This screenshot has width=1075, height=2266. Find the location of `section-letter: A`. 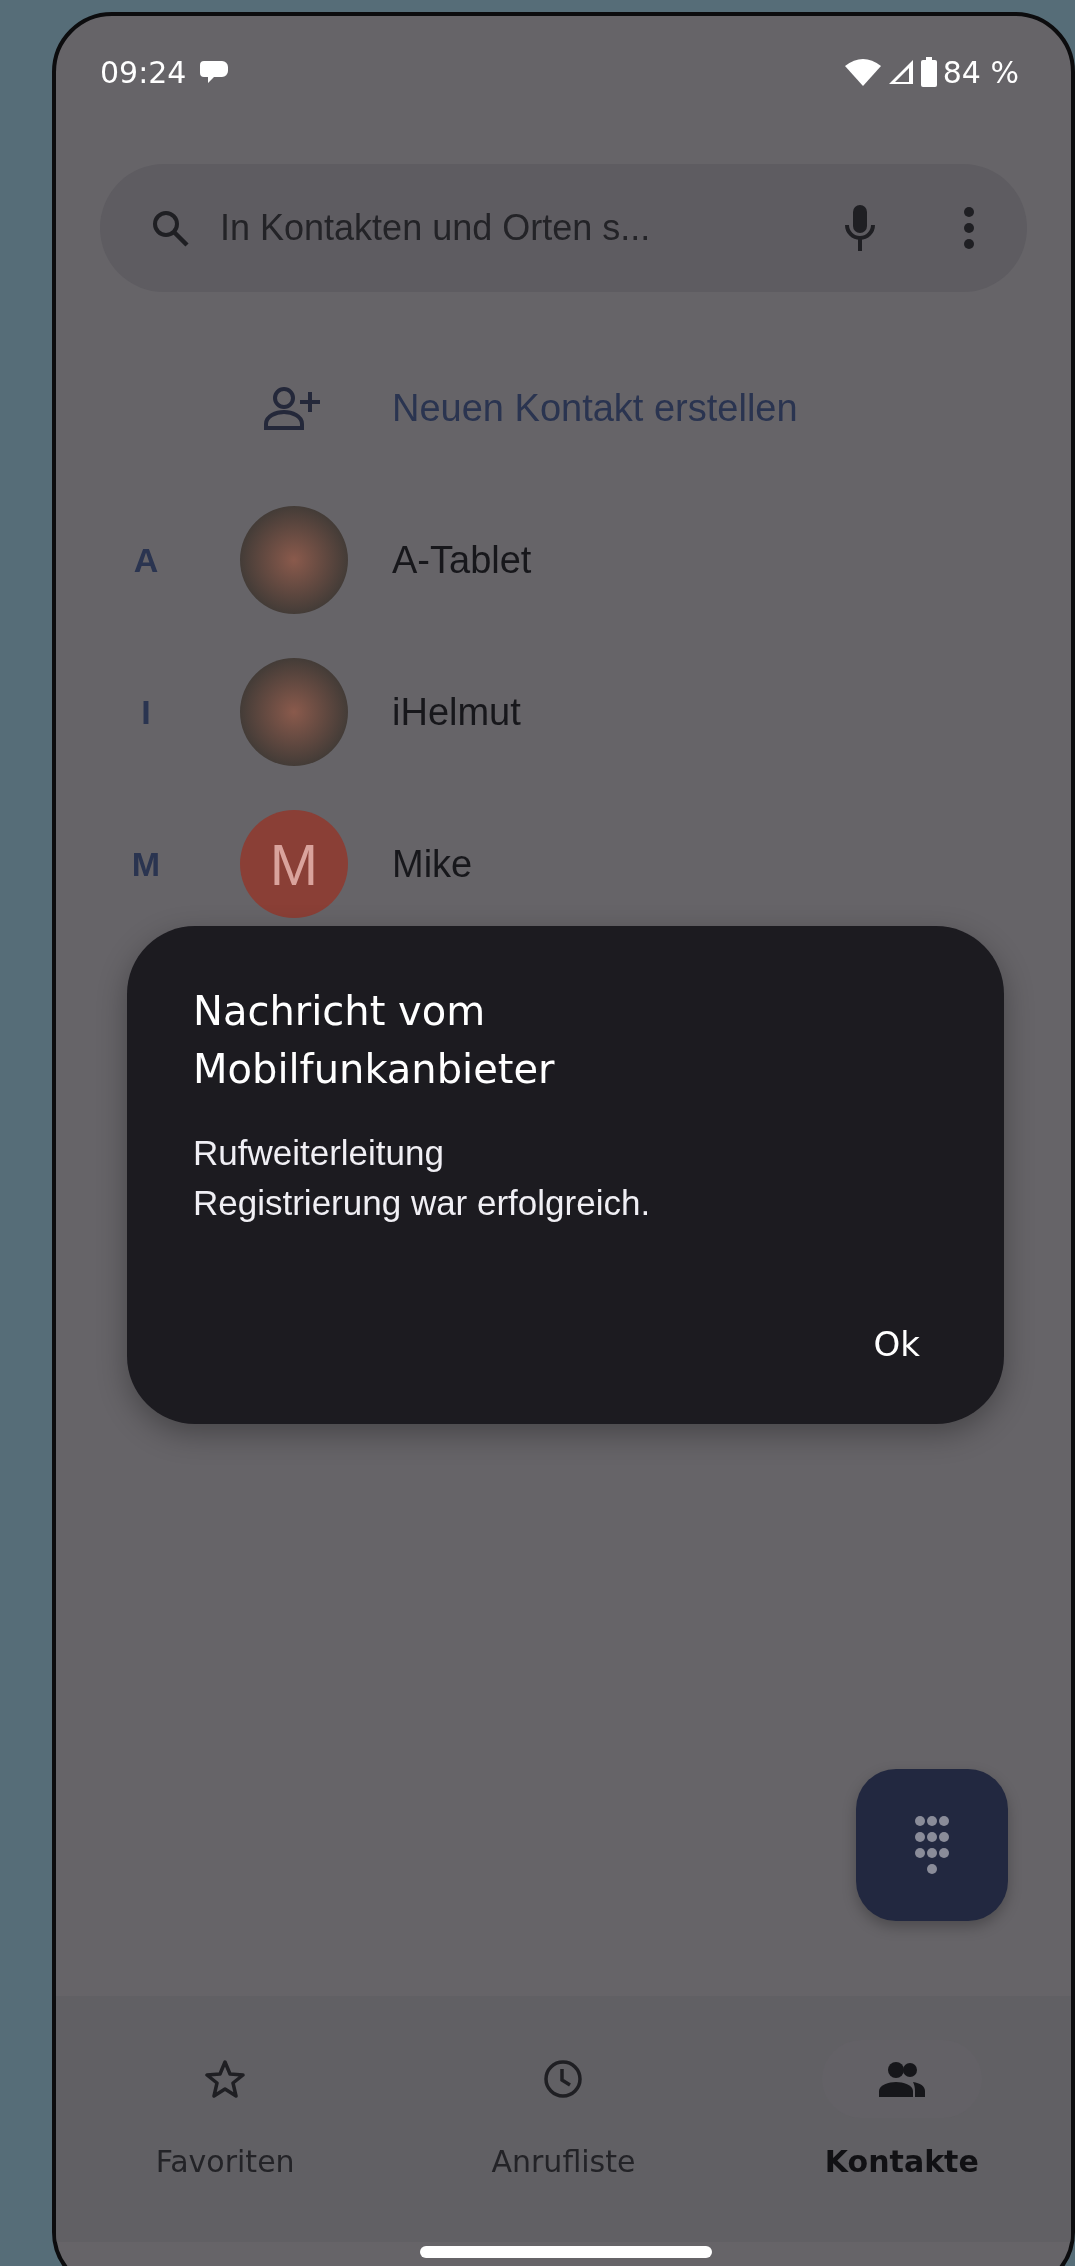

section-letter: A is located at coordinates (146, 560).